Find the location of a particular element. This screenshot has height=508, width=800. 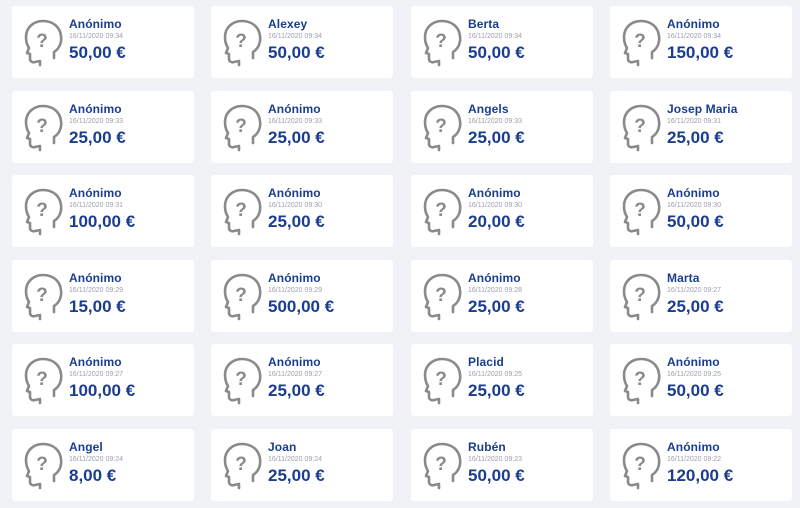

donation-amount: 20,00 € is located at coordinates (496, 221).